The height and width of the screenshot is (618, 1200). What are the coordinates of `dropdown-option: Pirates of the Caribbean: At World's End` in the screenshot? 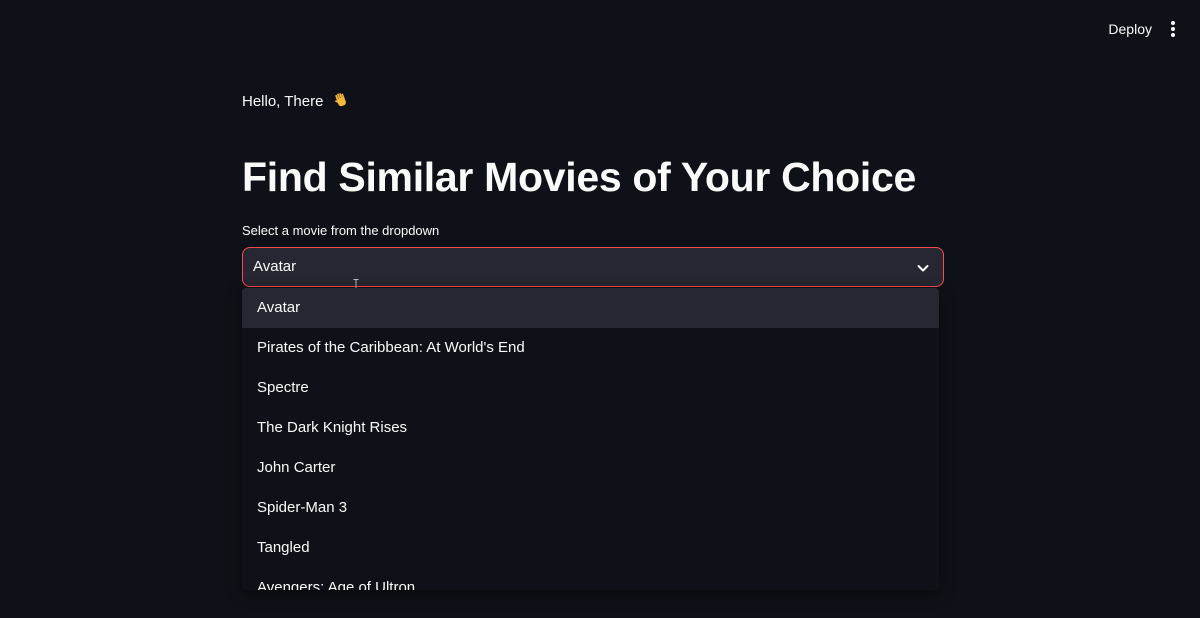 It's located at (590, 348).